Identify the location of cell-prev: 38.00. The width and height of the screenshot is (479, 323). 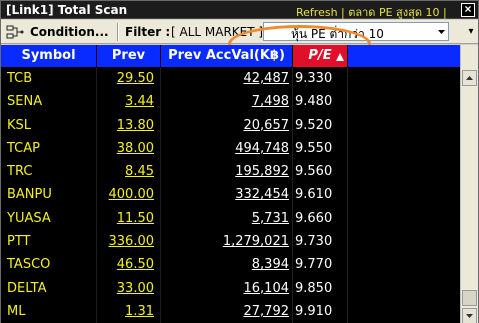
(129, 148).